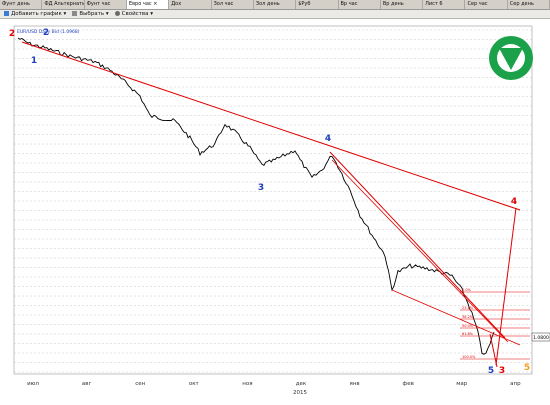  What do you see at coordinates (515, 384) in the screenshot?
I see `x-tick-label: апр` at bounding box center [515, 384].